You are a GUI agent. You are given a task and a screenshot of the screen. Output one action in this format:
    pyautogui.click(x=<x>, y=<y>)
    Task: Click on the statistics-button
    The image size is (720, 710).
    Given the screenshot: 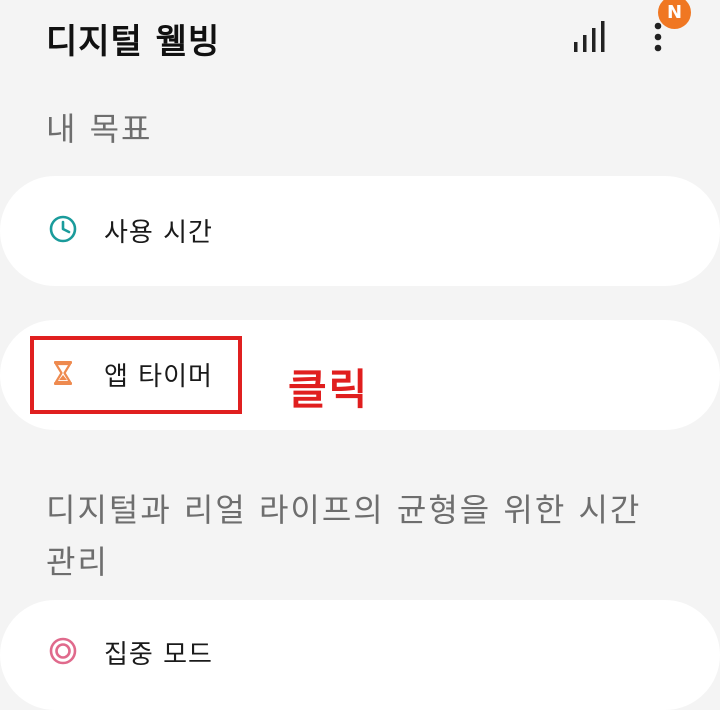 What is the action you would take?
    pyautogui.click(x=590, y=38)
    